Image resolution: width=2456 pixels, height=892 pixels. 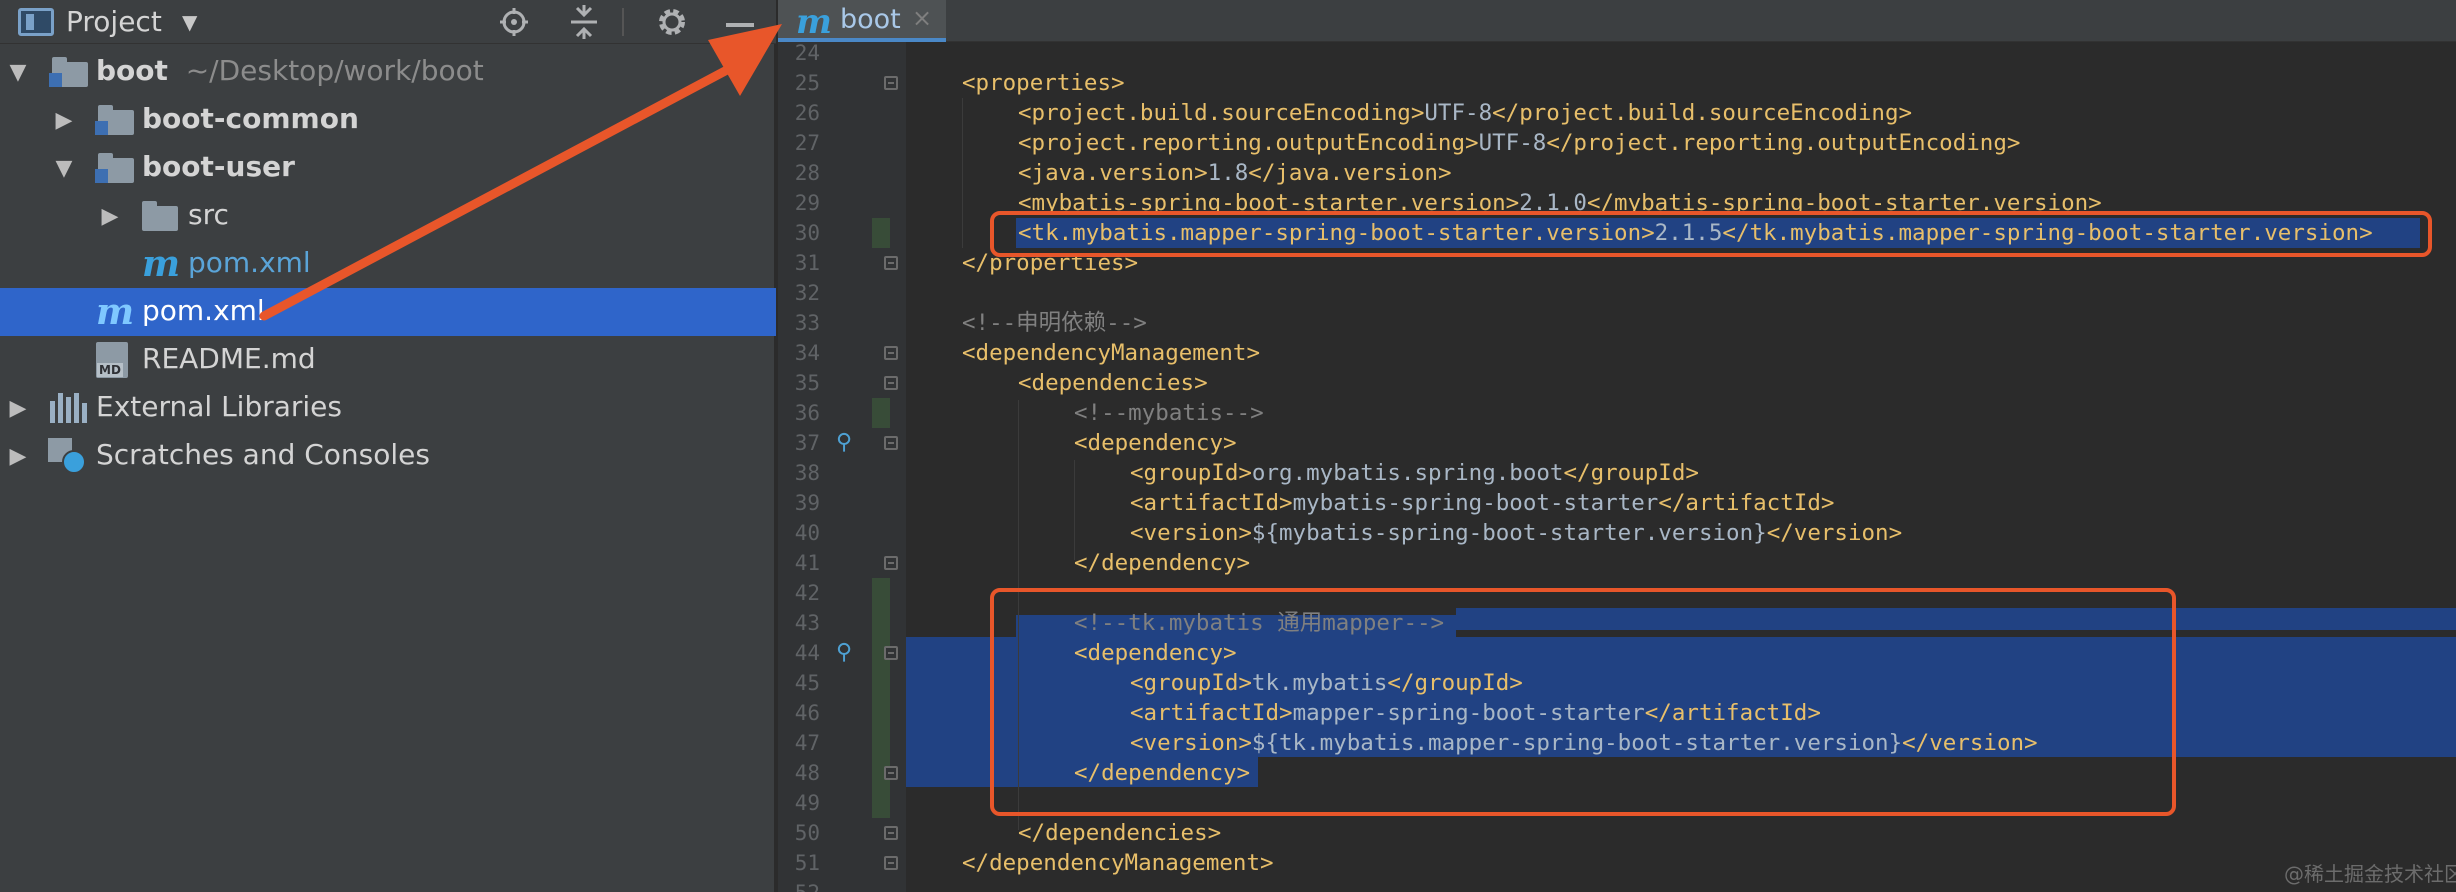 What do you see at coordinates (388, 408) in the screenshot?
I see `tree-item-external-libraries: ▶ External Libraries` at bounding box center [388, 408].